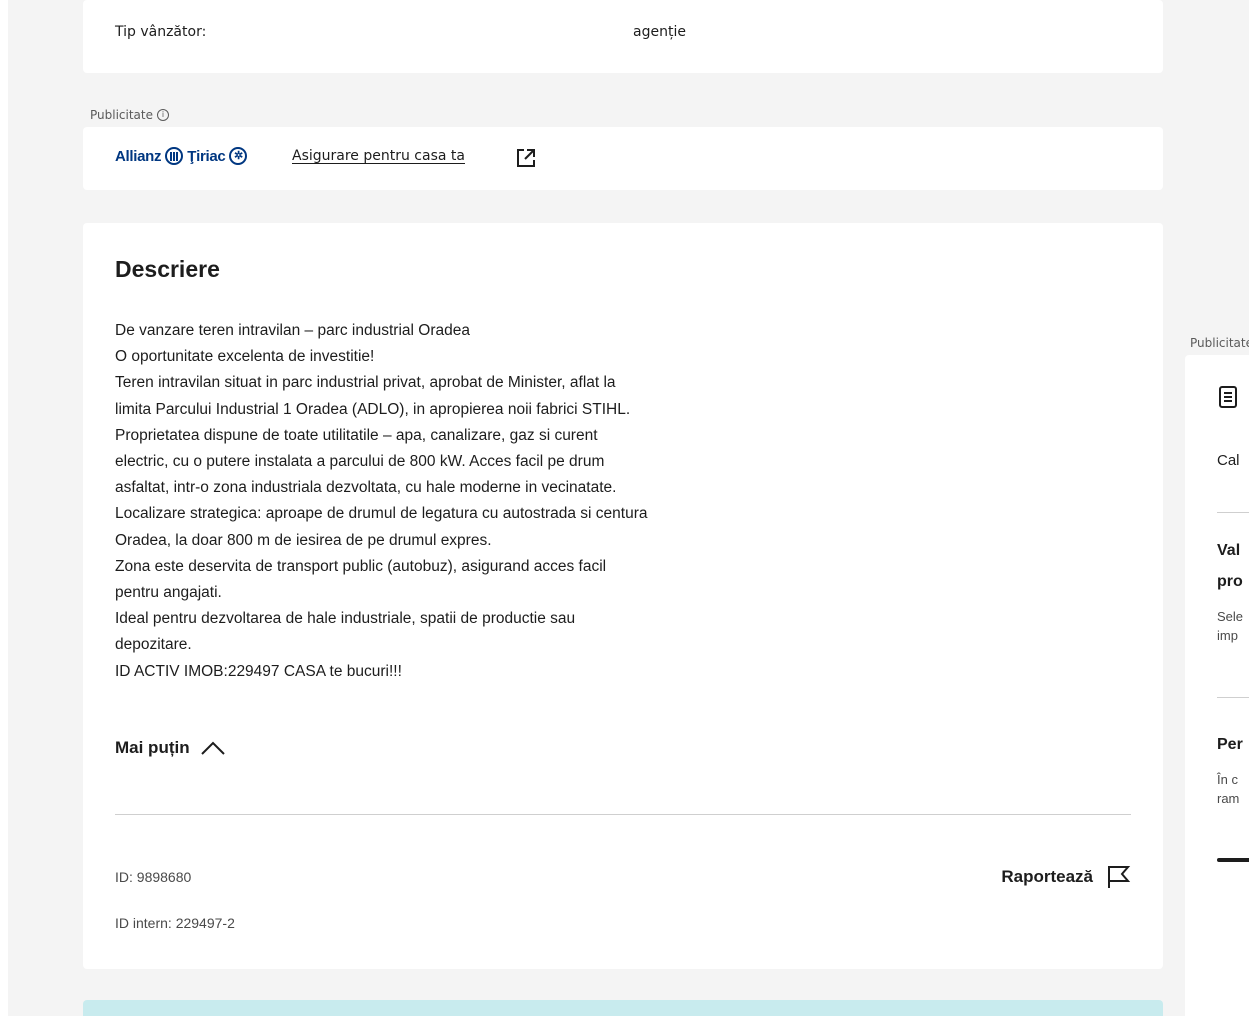 The width and height of the screenshot is (1249, 1016). I want to click on description-title: Descriere, so click(167, 269).